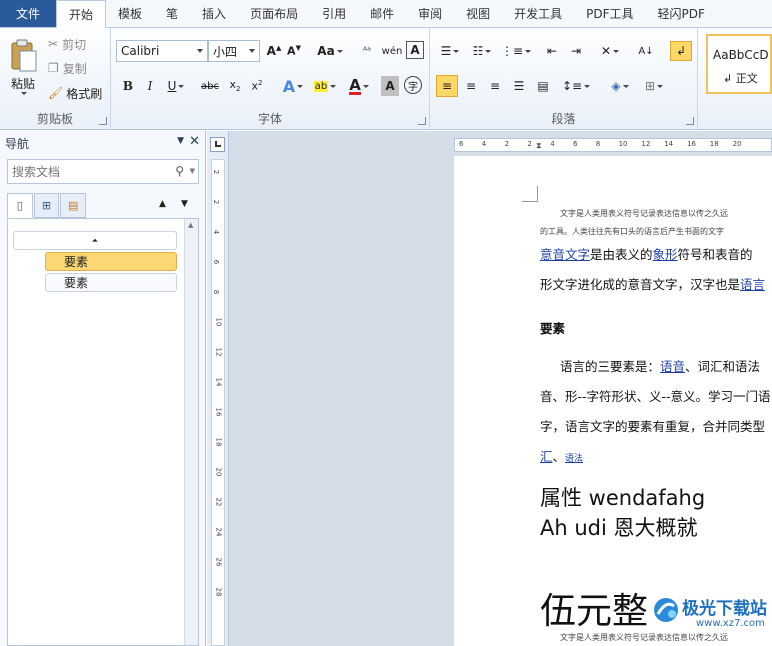 This screenshot has height=646, width=772. Describe the element at coordinates (565, 254) in the screenshot. I see `doc-link: 意音文字` at that location.